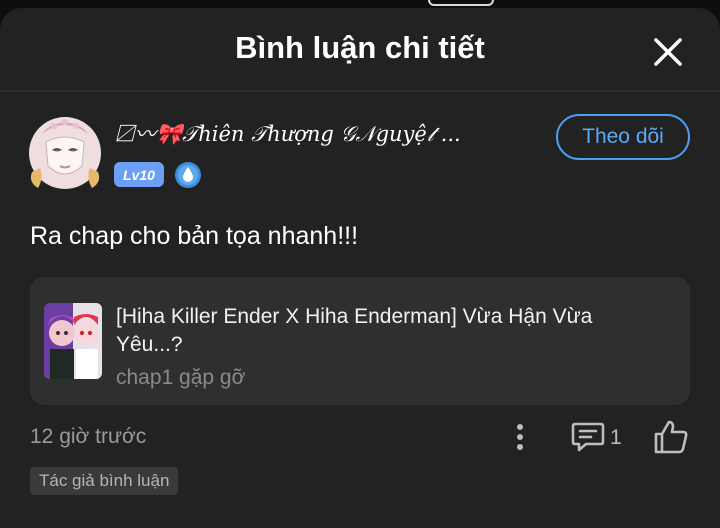 Image resolution: width=720 pixels, height=528 pixels. What do you see at coordinates (73, 341) in the screenshot?
I see `manga-cover-image` at bounding box center [73, 341].